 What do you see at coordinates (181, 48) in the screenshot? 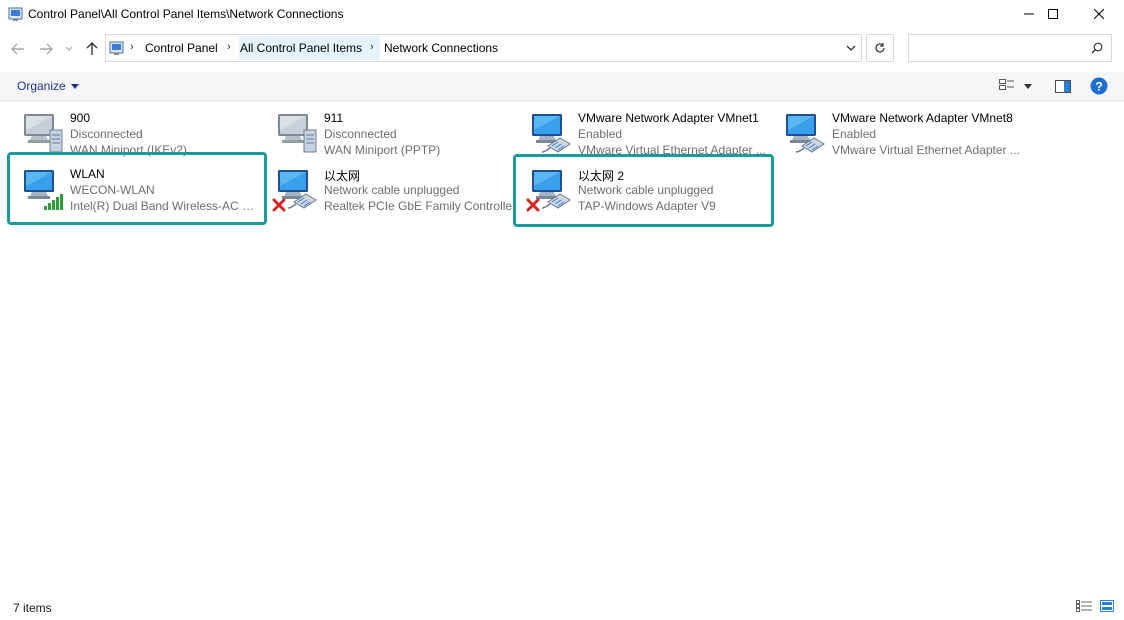
I see `breadcrumb-control-panel: Control Panel` at bounding box center [181, 48].